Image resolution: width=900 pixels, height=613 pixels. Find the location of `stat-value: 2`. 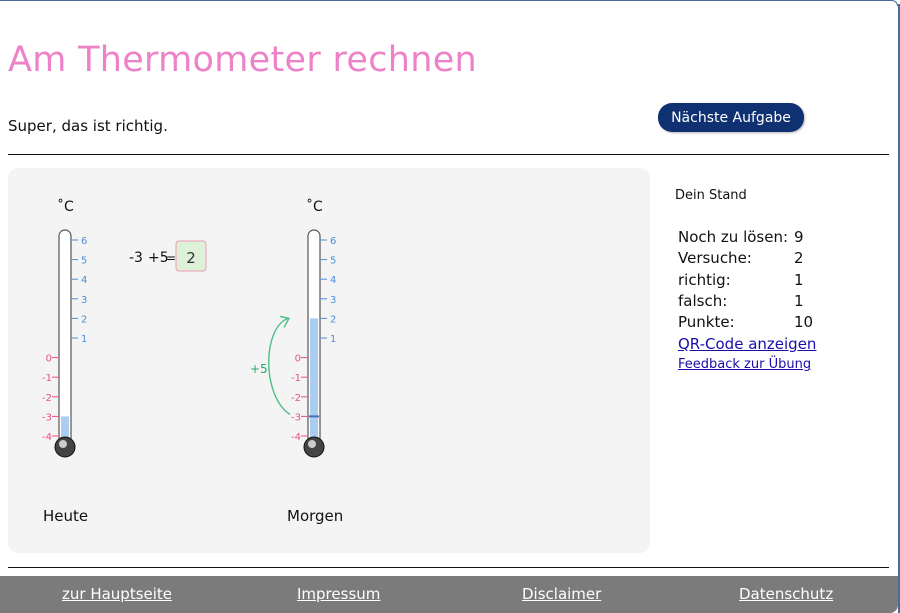

stat-value: 2 is located at coordinates (799, 258).